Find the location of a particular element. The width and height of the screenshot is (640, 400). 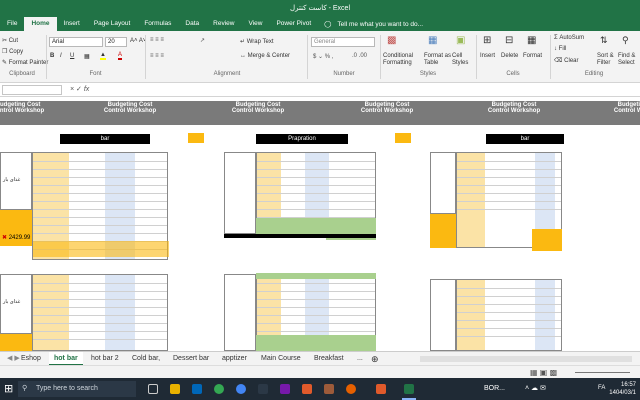

format-painter-button: ✎ Format Painter is located at coordinates (25, 62).